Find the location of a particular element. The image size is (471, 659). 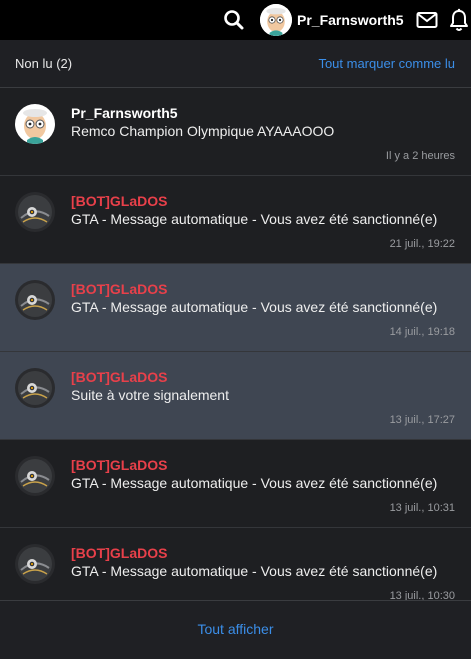

notification-time: Il y a 2 heures is located at coordinates (420, 156).